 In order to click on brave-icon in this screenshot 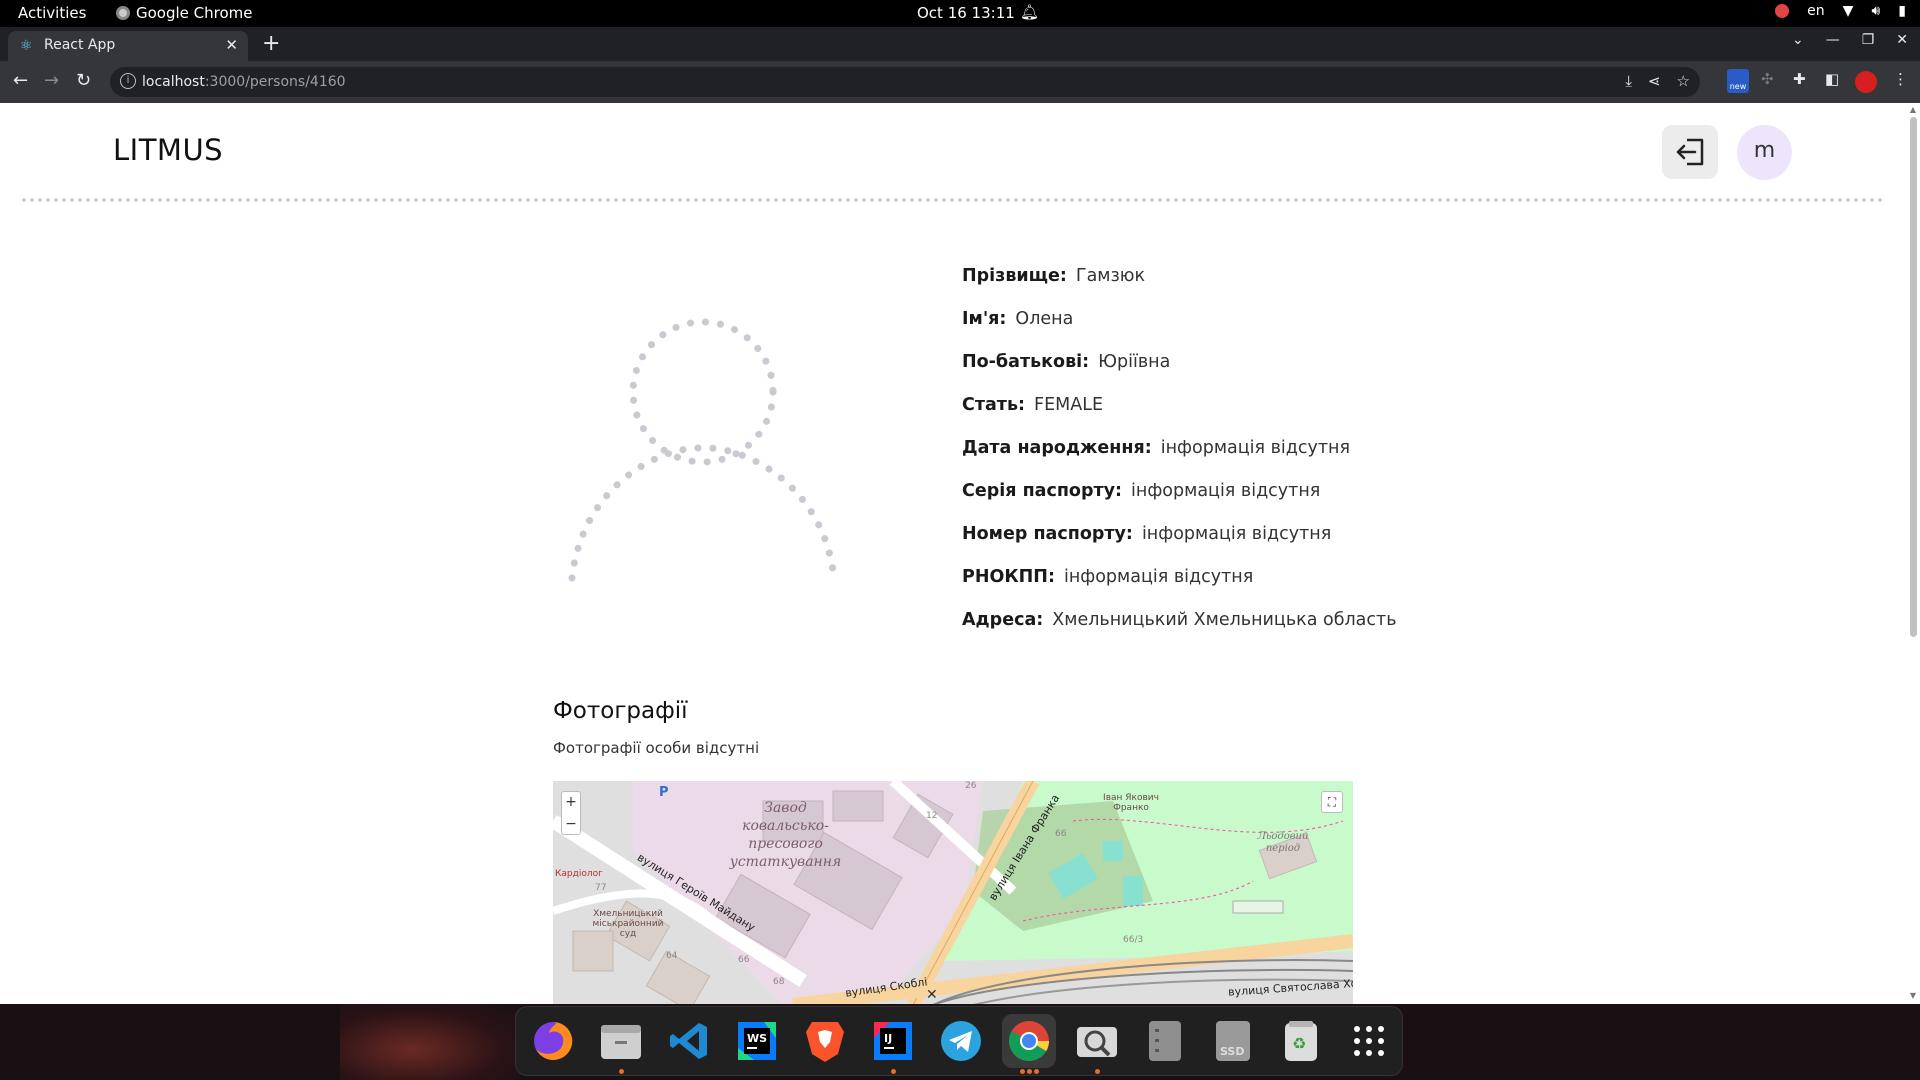, I will do `click(825, 1041)`.